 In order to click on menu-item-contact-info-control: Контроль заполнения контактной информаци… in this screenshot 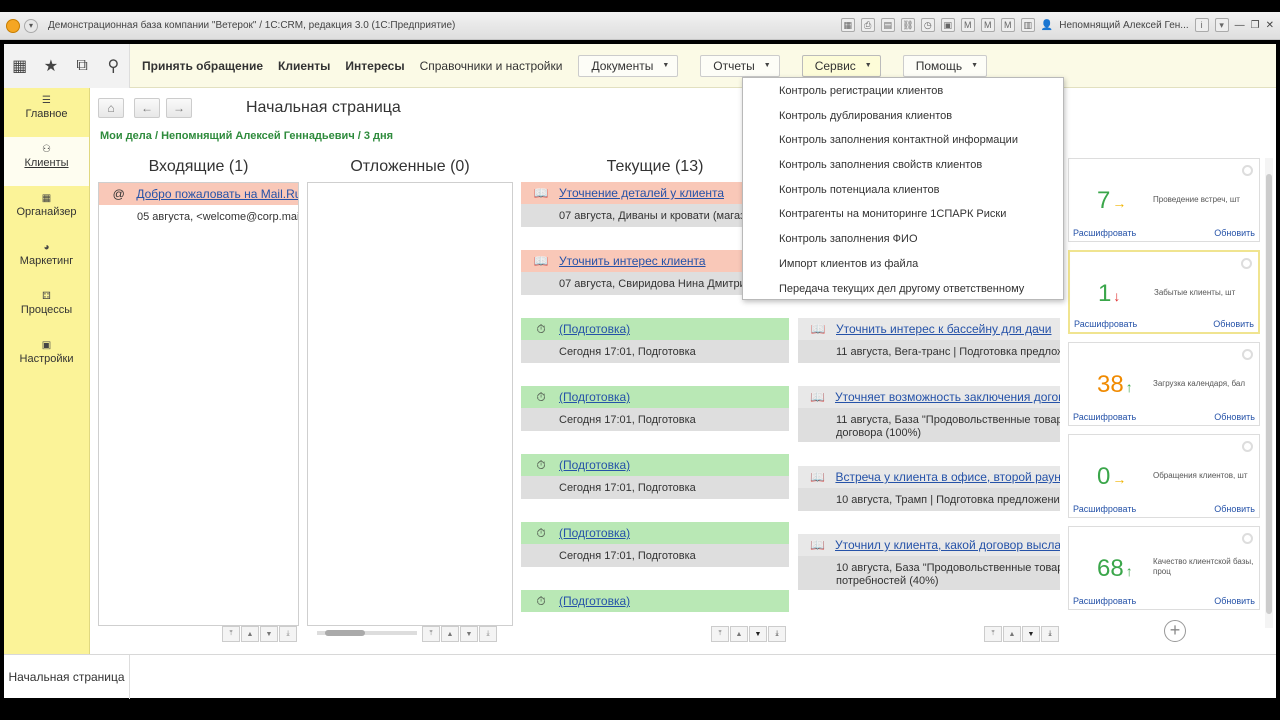, I will do `click(903, 140)`.